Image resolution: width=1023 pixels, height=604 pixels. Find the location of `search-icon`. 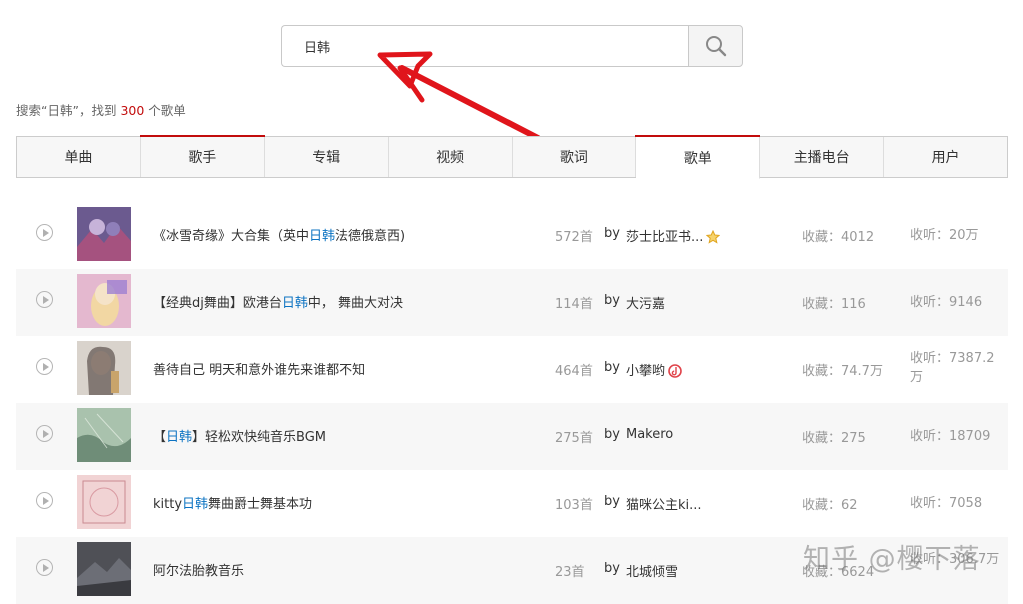

search-icon is located at coordinates (715, 46).